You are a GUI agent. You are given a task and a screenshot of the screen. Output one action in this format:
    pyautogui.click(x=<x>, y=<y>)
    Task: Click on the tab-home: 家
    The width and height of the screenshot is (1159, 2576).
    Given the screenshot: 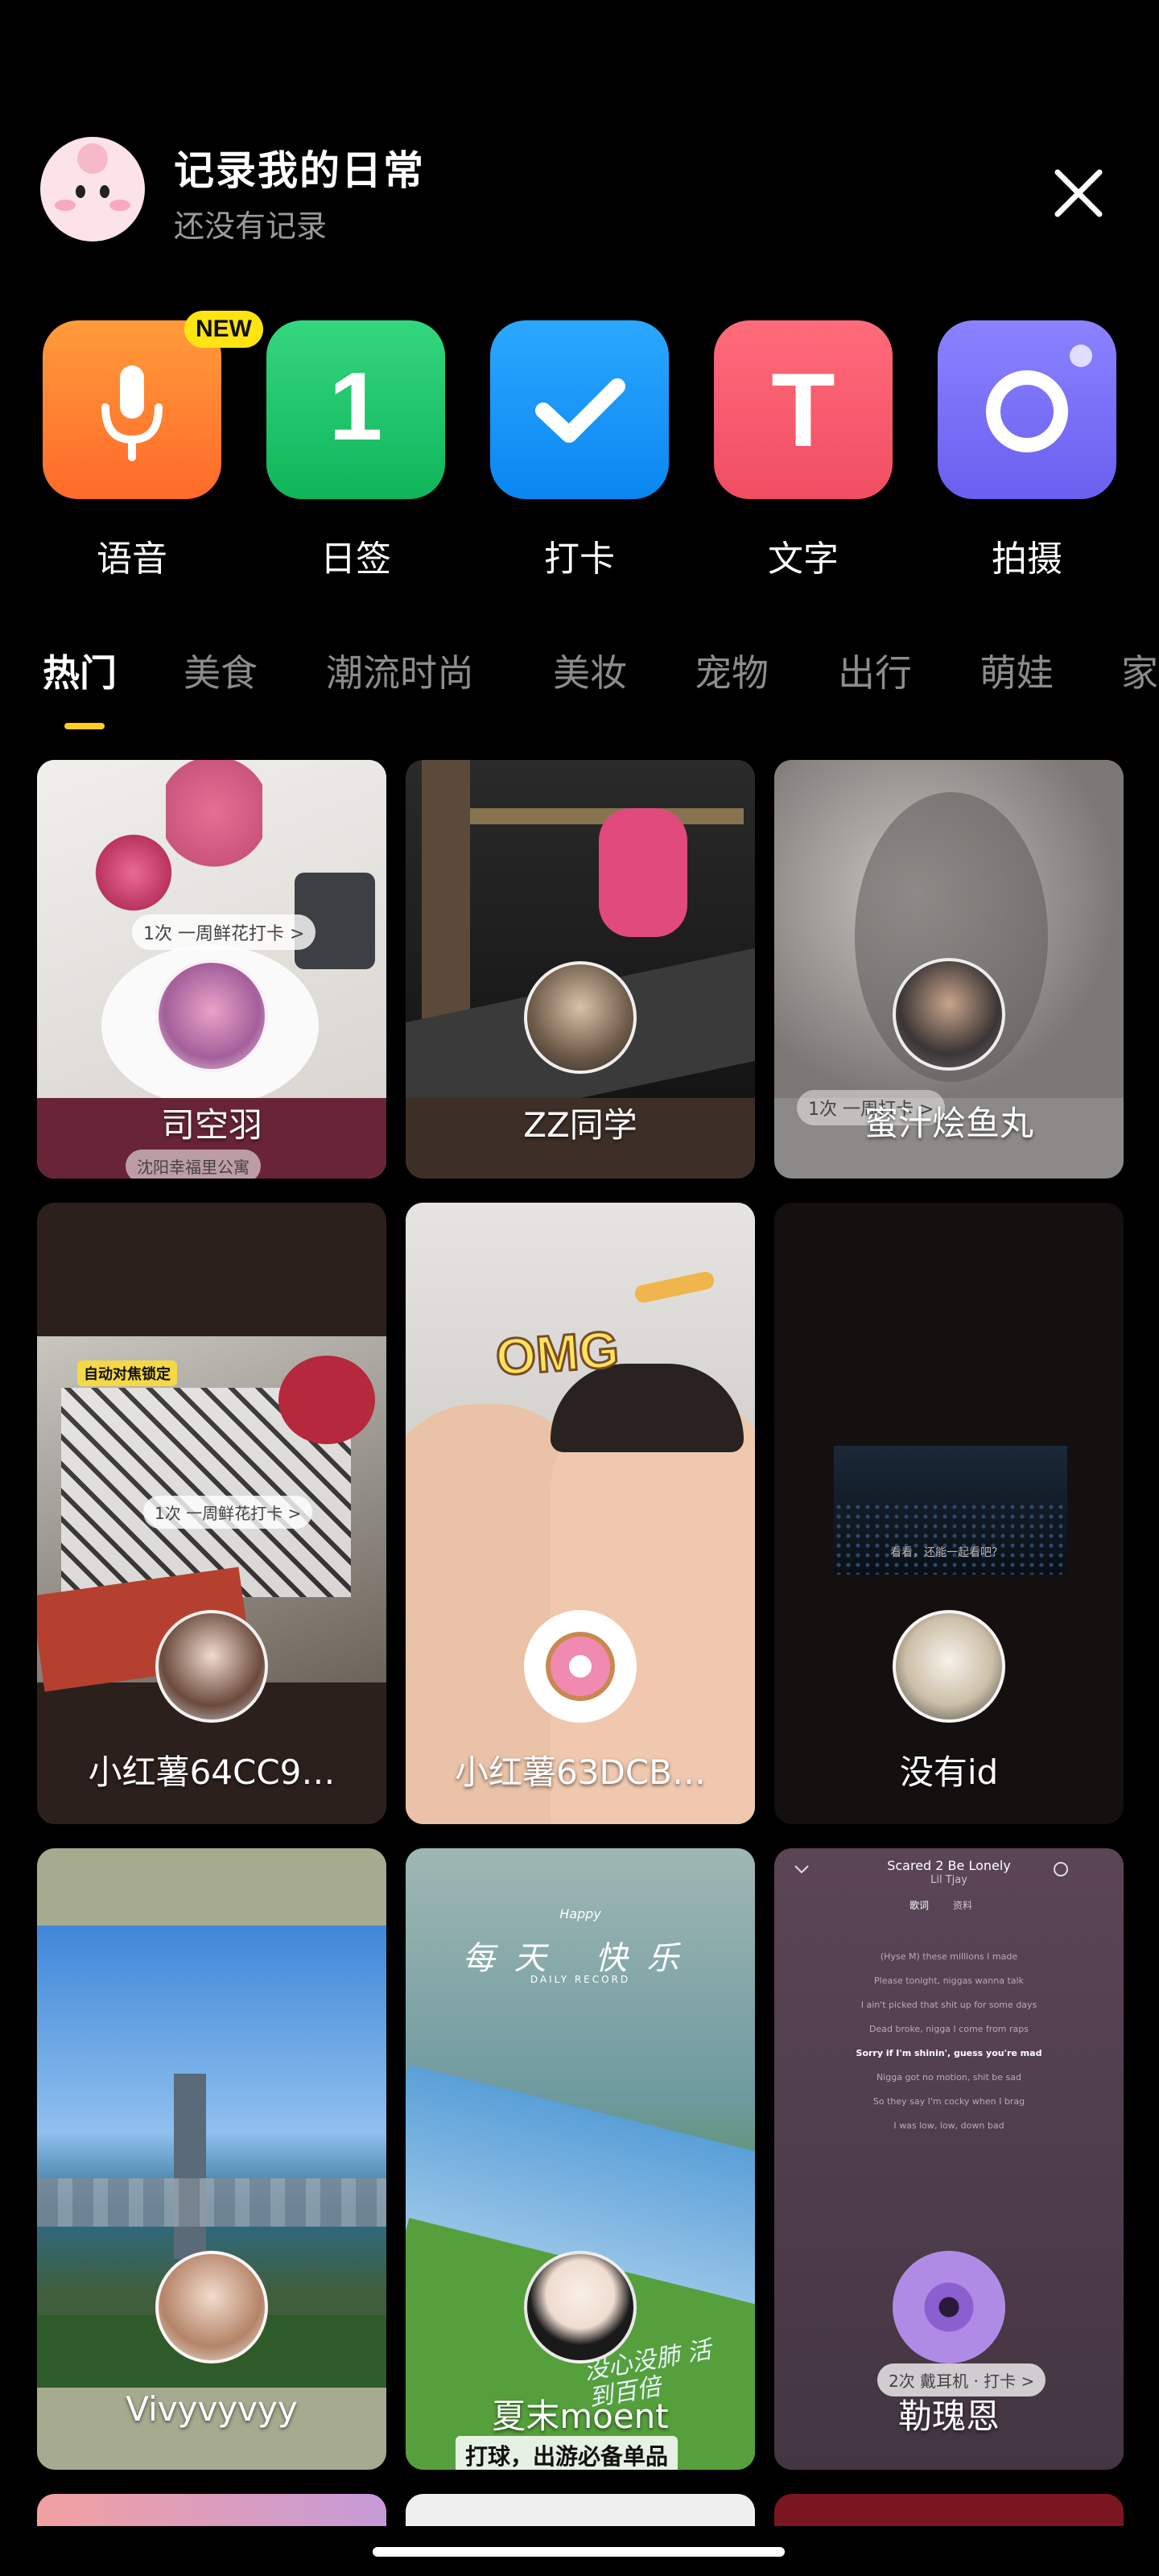 What is the action you would take?
    pyautogui.click(x=1139, y=670)
    